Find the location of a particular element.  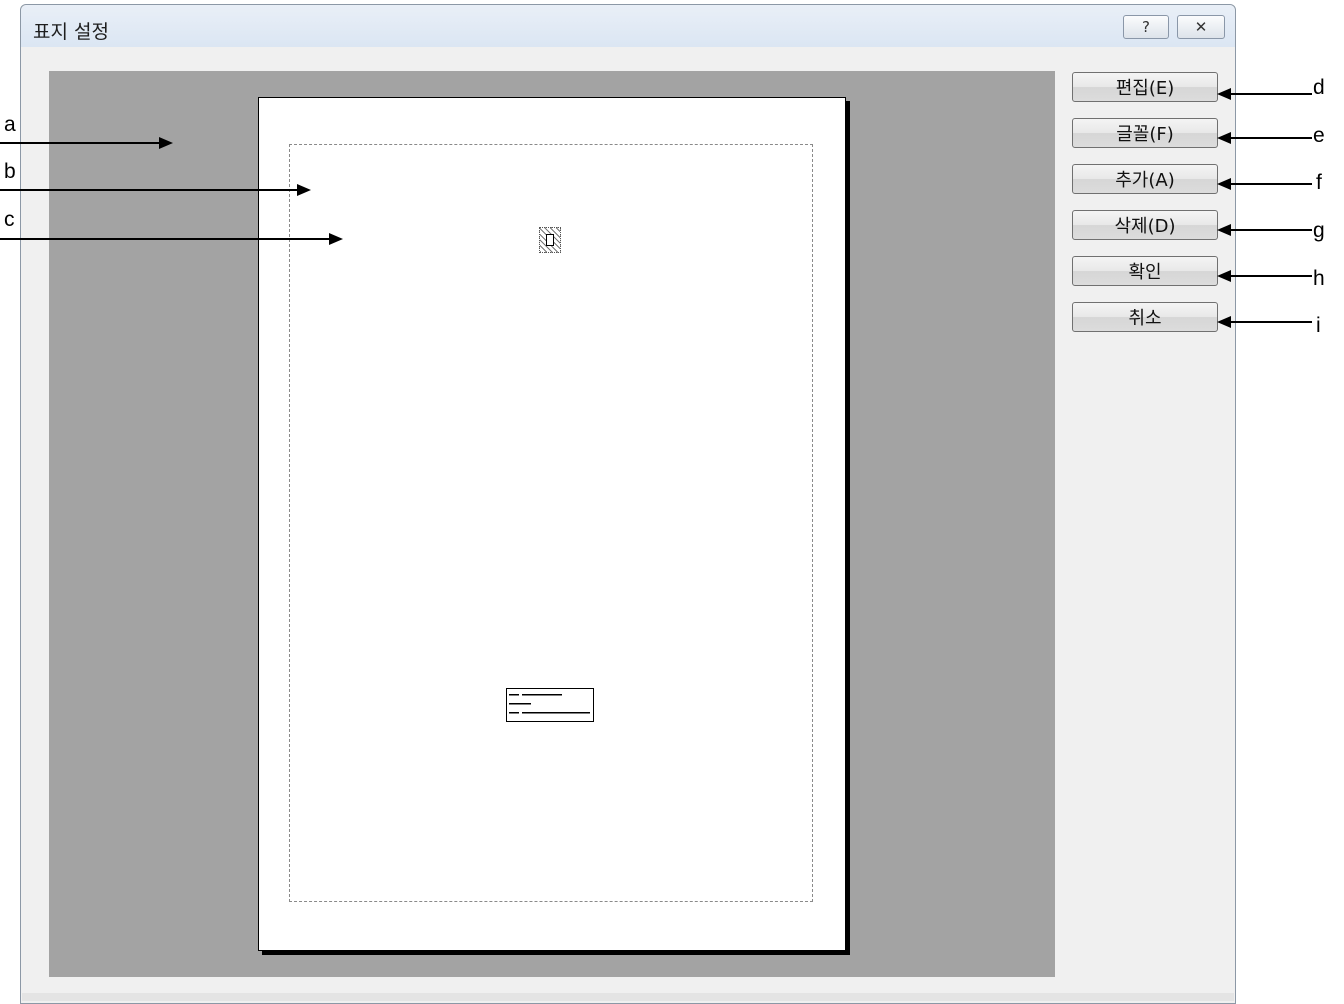

callout-i-label: i is located at coordinates (1318, 325).